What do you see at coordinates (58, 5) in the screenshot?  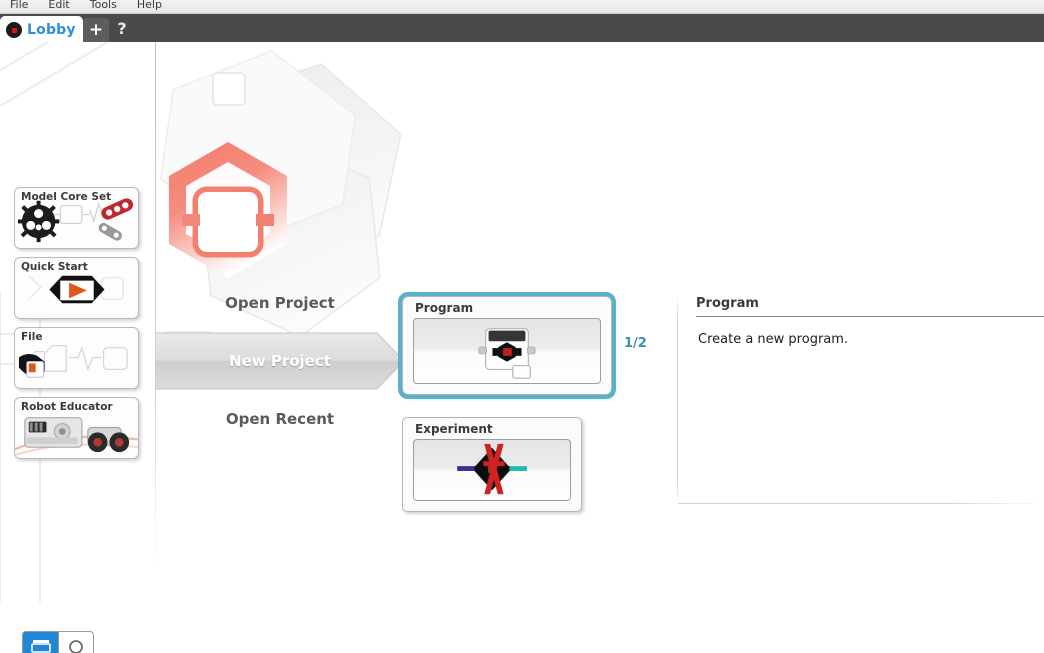 I see `menu-item-edit: Edit` at bounding box center [58, 5].